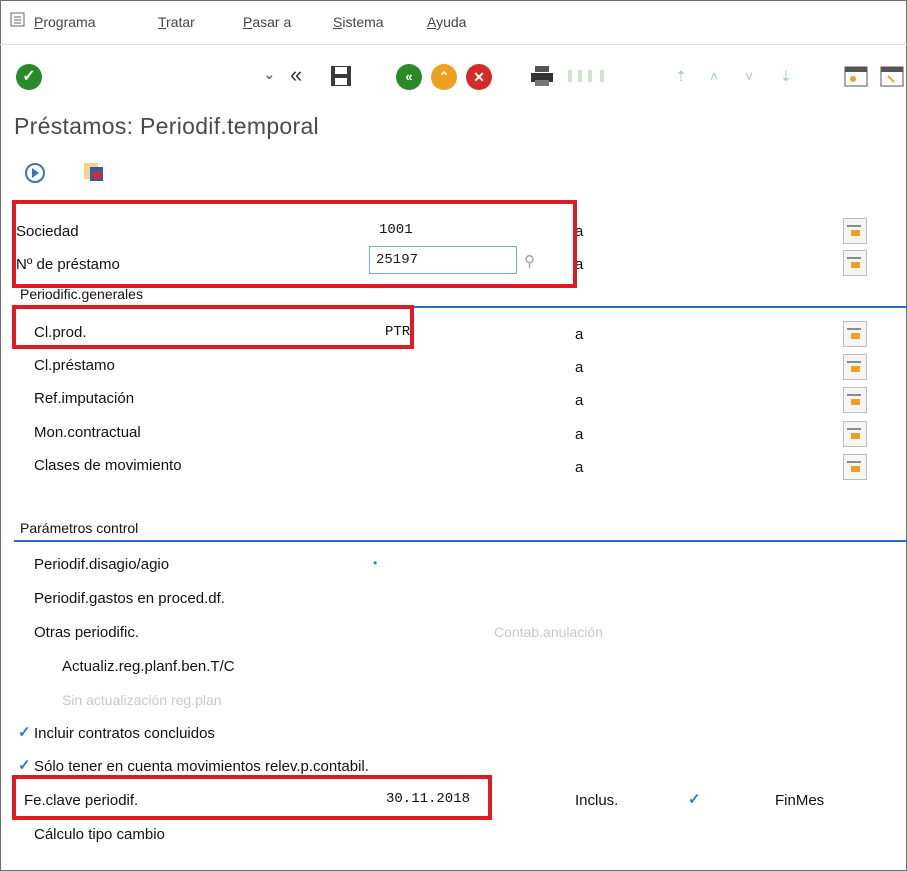 Image resolution: width=907 pixels, height=871 pixels. Describe the element at coordinates (542, 76) in the screenshot. I see `print-icon` at that location.